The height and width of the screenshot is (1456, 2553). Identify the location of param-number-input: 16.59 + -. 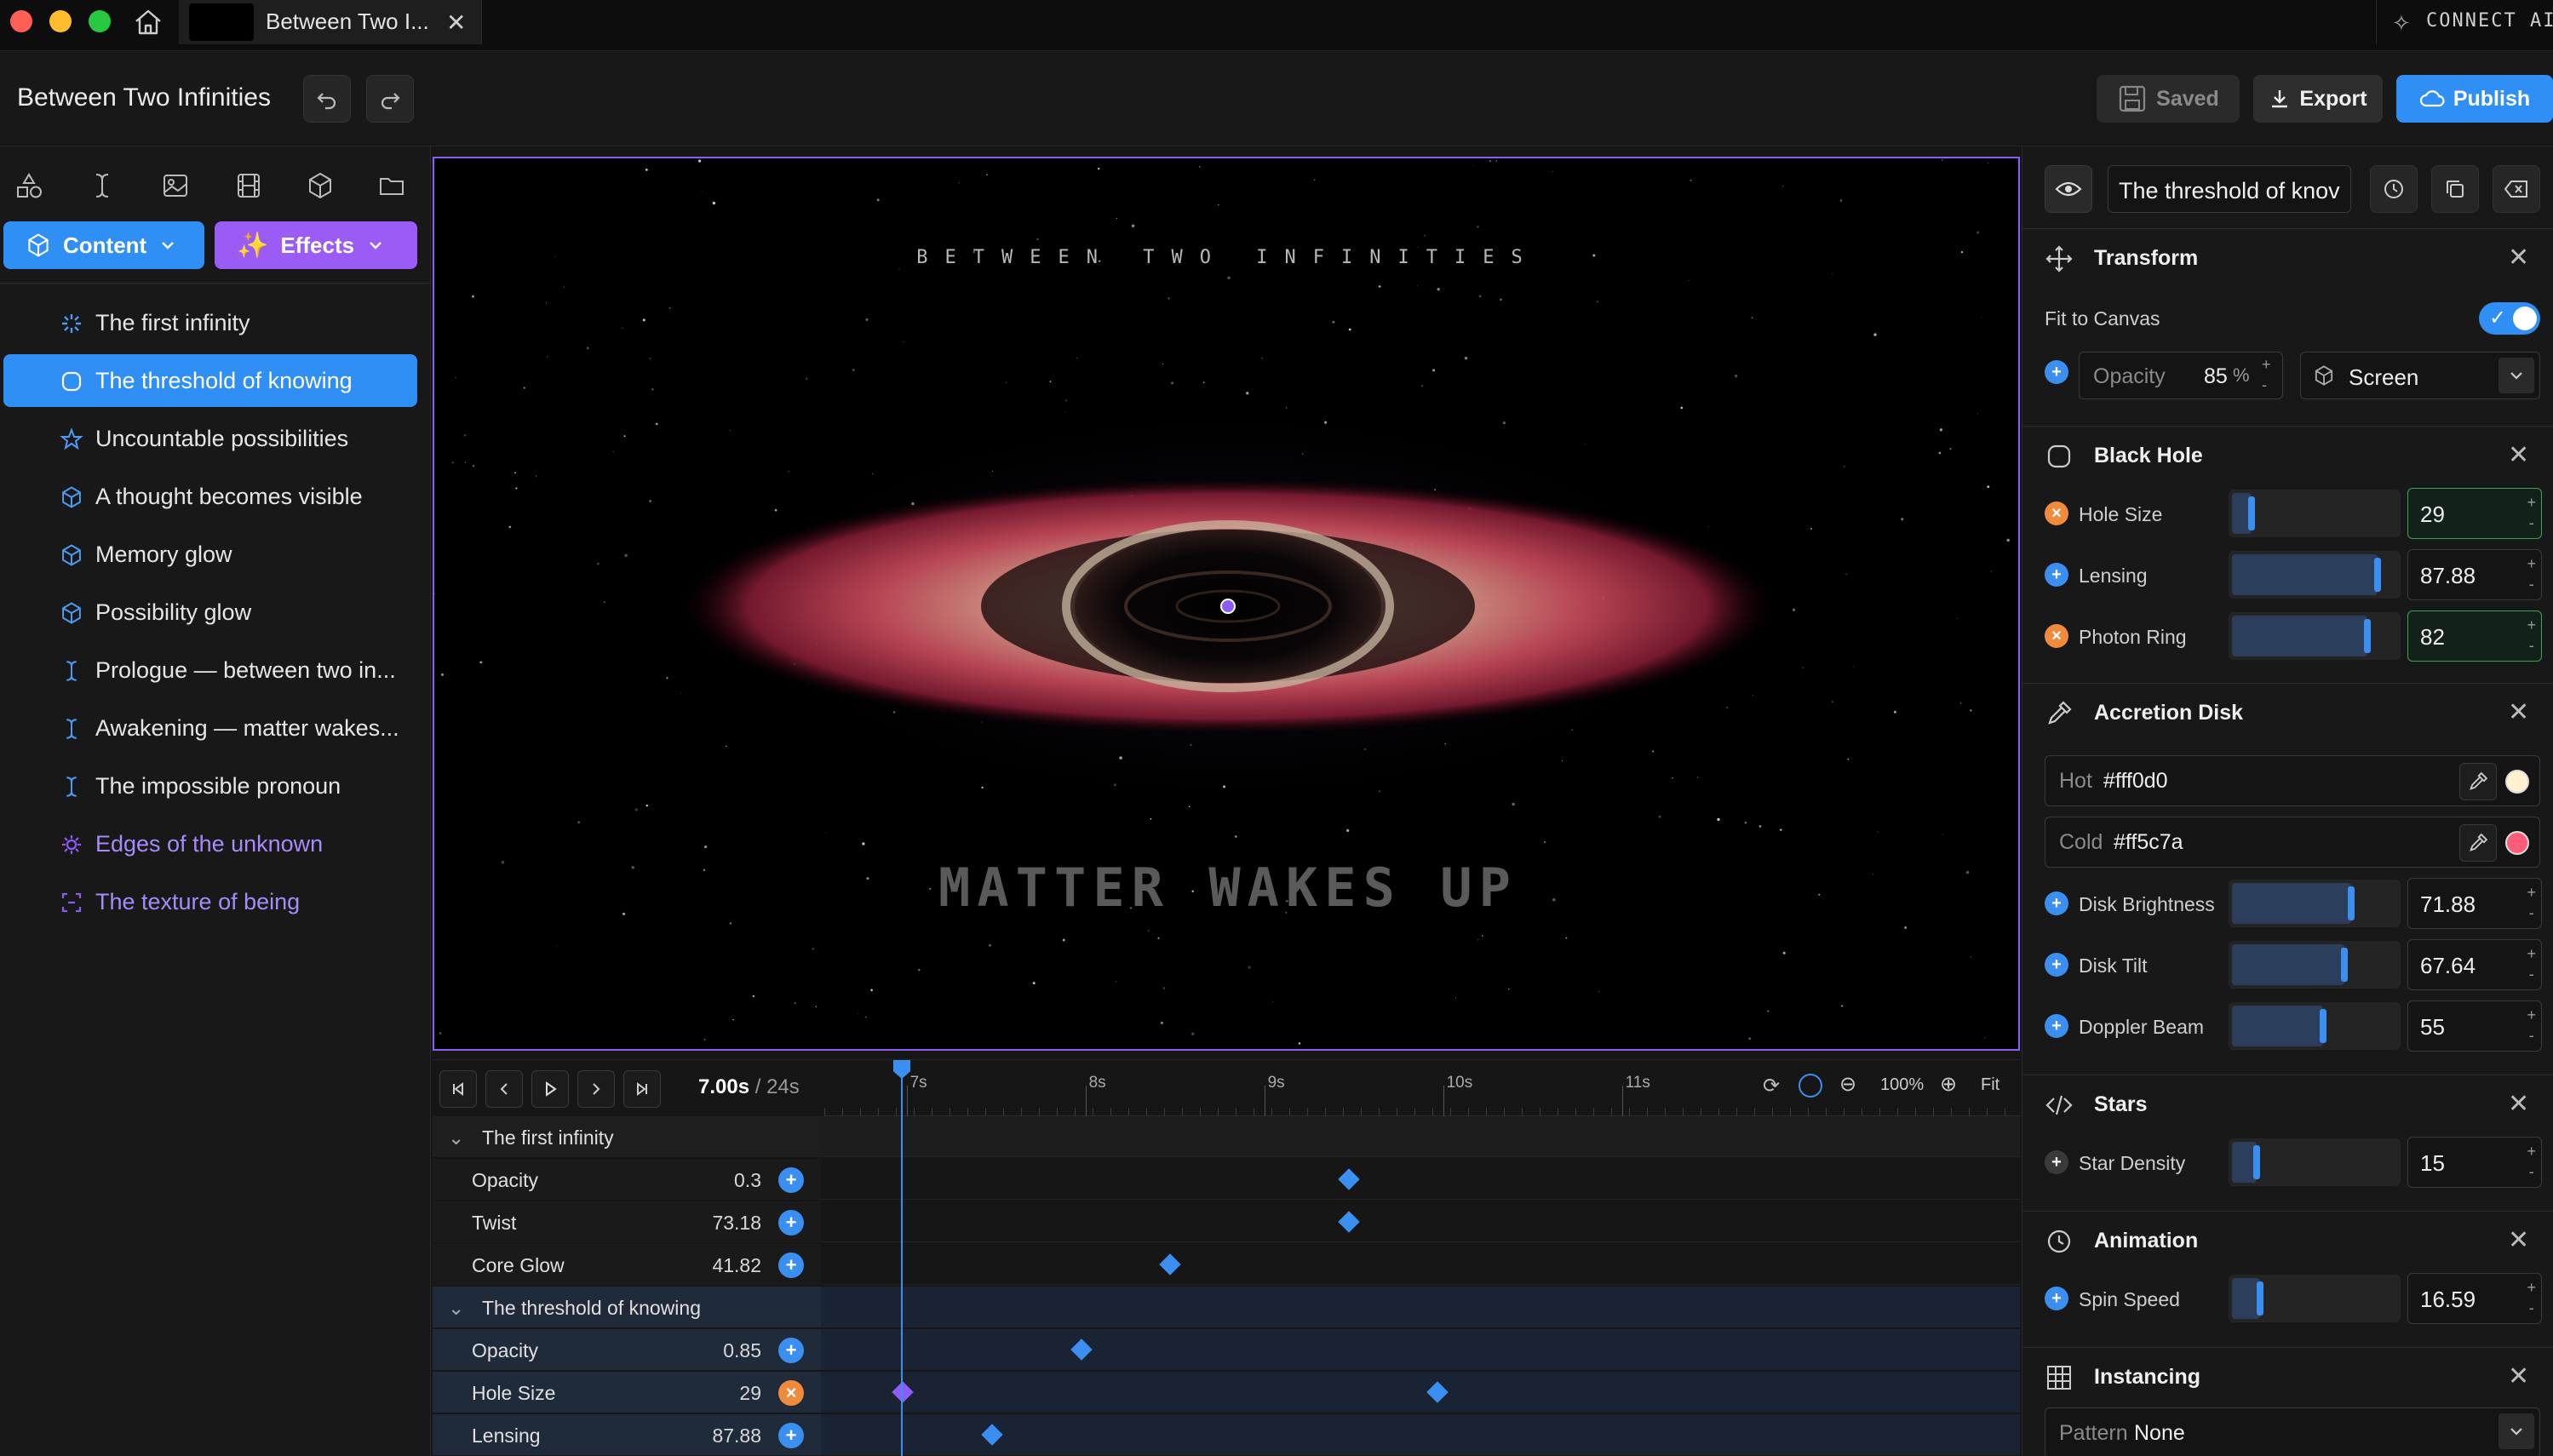
(2474, 1299).